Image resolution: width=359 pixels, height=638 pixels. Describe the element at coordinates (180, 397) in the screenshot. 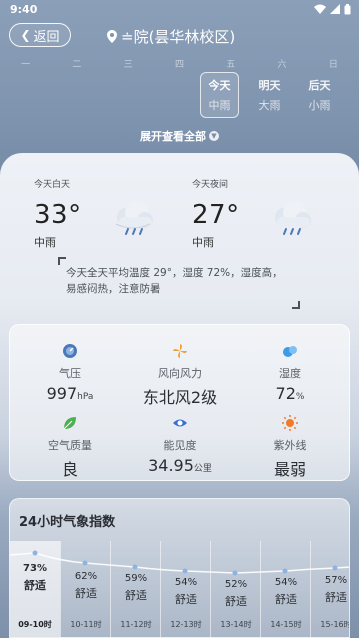

I see `detail-value: 东北风2级` at that location.